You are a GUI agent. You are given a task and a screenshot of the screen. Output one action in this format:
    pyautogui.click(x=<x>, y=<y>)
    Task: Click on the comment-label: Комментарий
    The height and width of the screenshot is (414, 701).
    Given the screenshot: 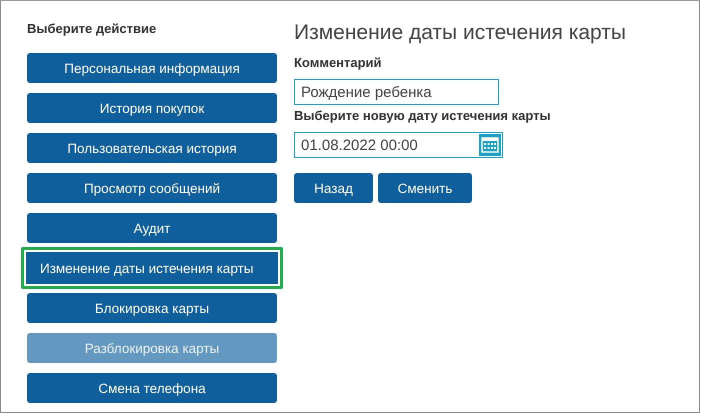 What is the action you would take?
    pyautogui.click(x=338, y=63)
    